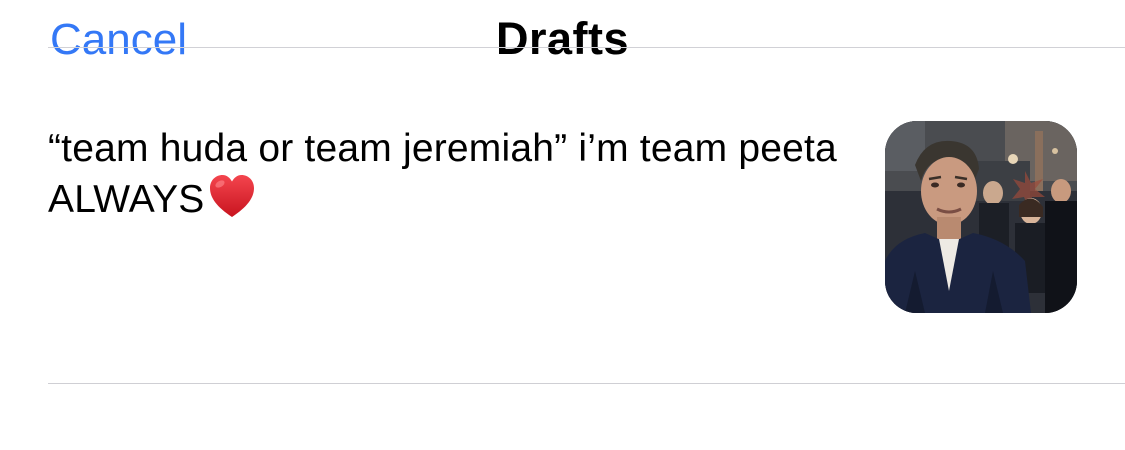 This screenshot has width=1125, height=450. I want to click on photo-image, so click(981, 217).